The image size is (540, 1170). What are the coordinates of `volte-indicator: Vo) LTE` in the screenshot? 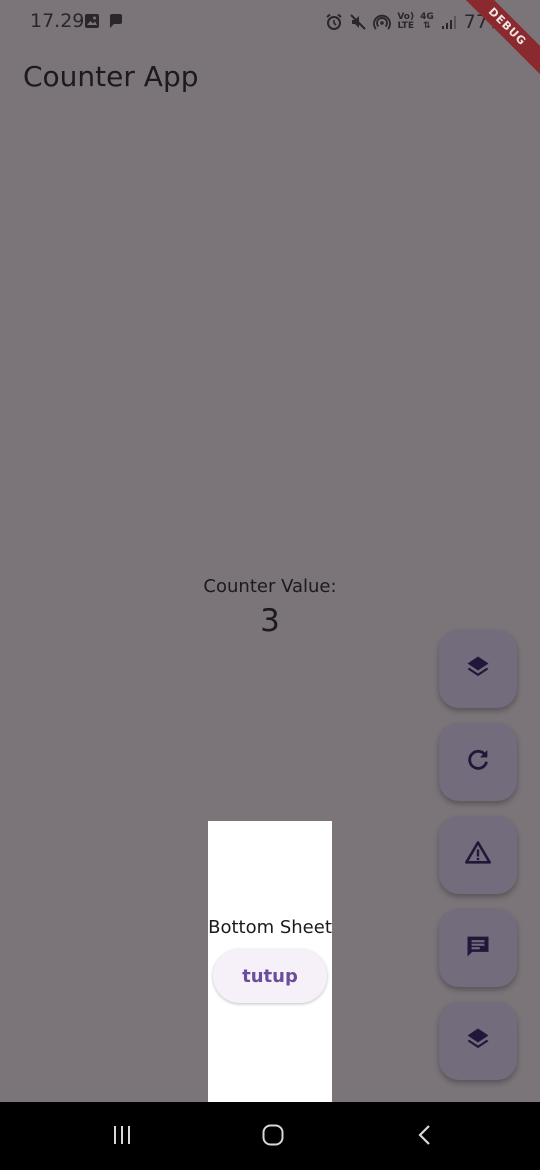 It's located at (406, 21).